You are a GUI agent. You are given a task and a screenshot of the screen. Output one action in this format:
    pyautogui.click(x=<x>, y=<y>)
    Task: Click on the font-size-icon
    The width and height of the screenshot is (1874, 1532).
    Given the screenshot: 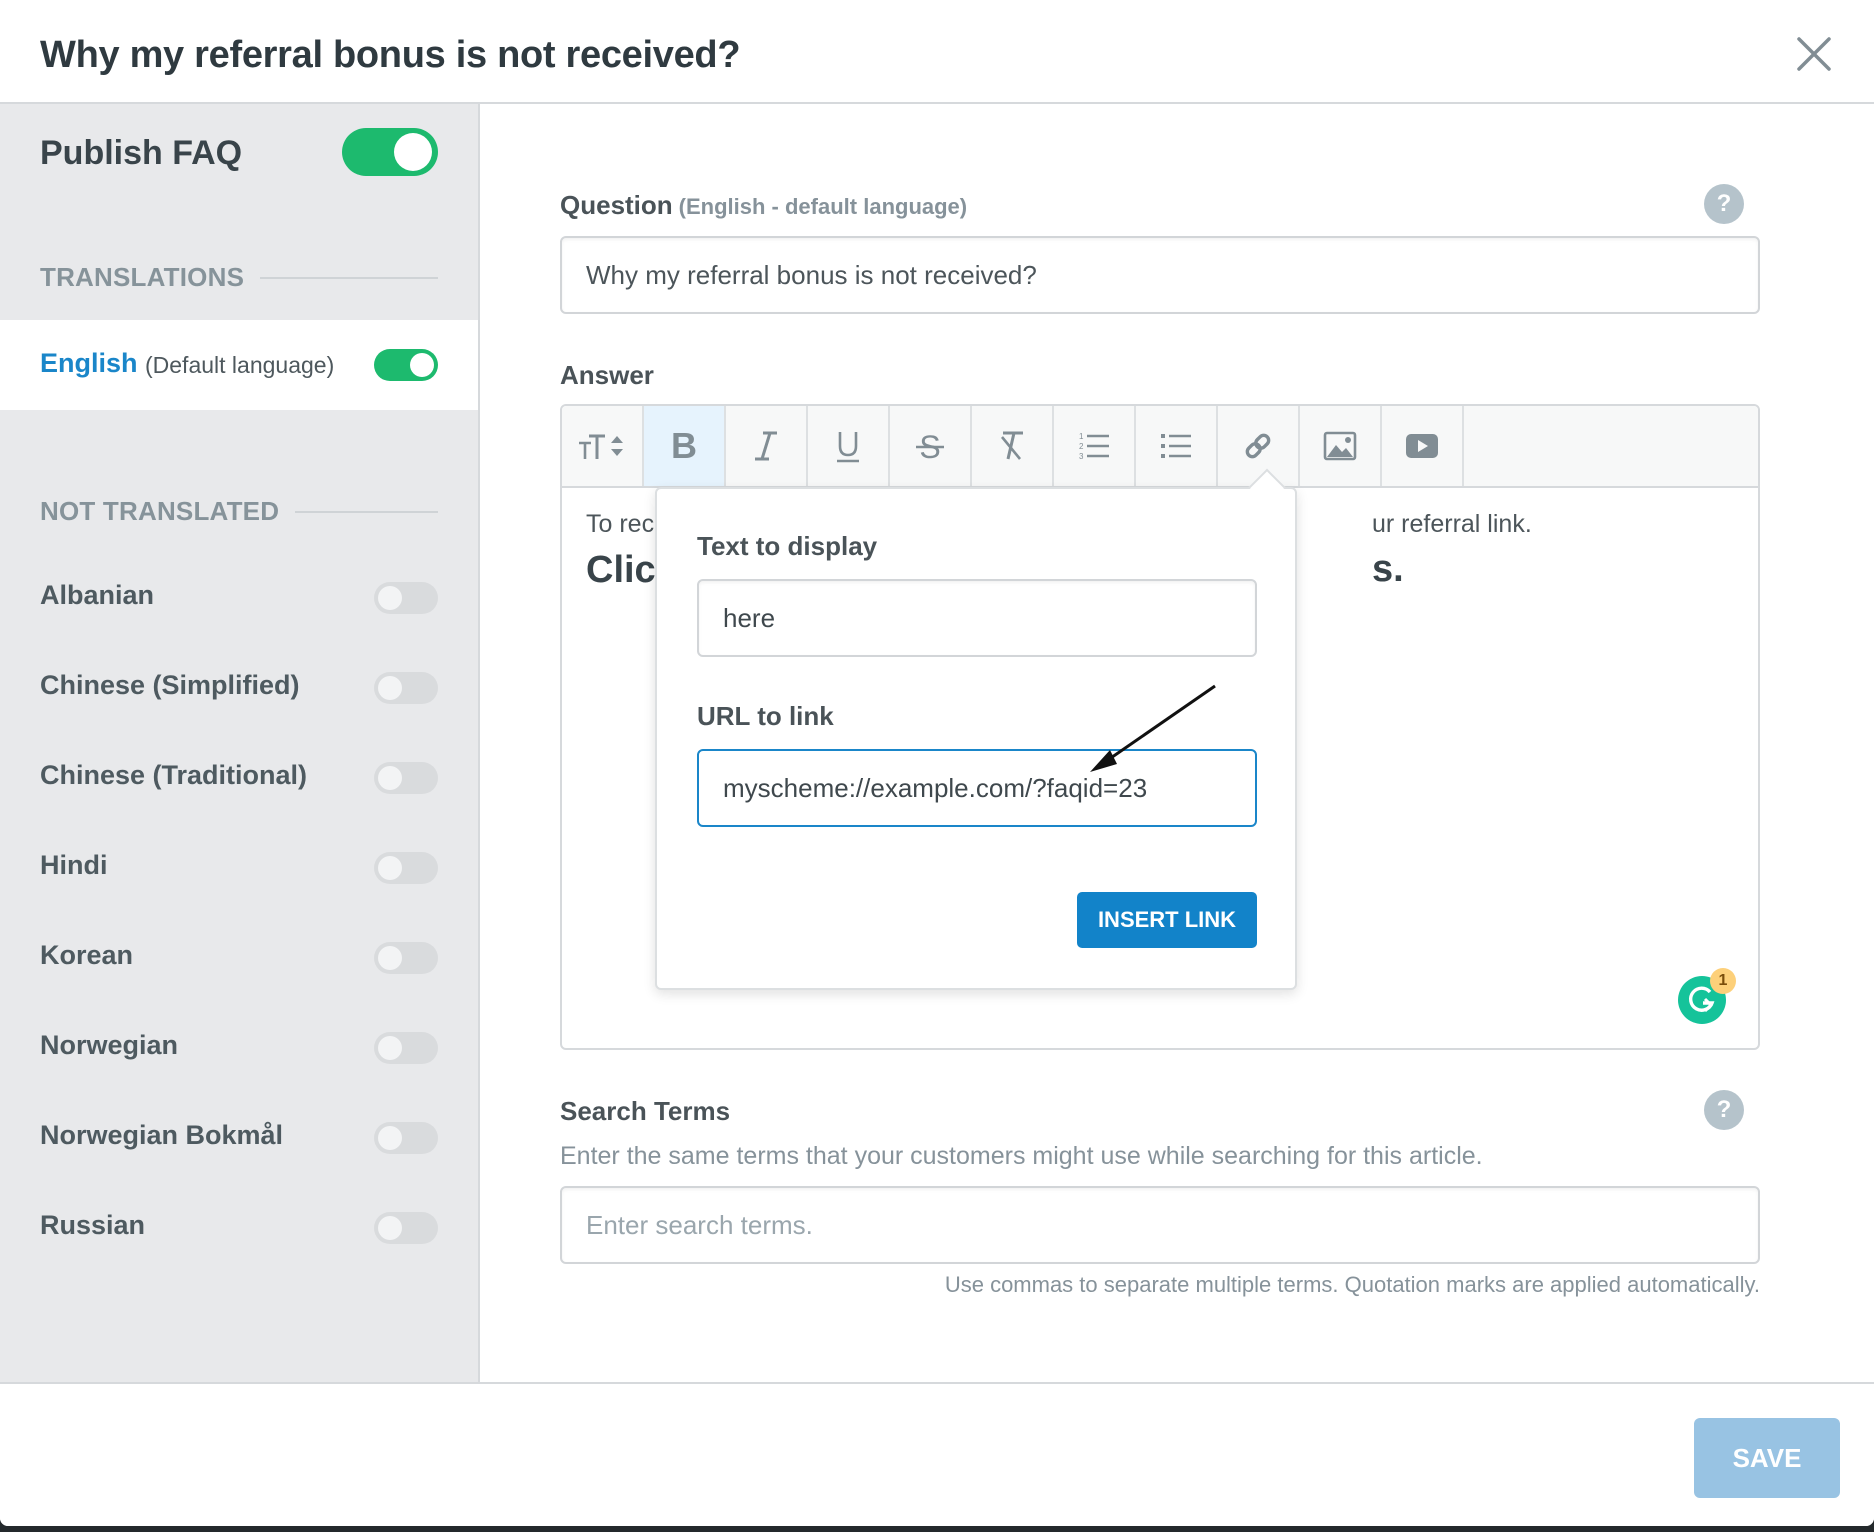 What is the action you would take?
    pyautogui.click(x=601, y=446)
    